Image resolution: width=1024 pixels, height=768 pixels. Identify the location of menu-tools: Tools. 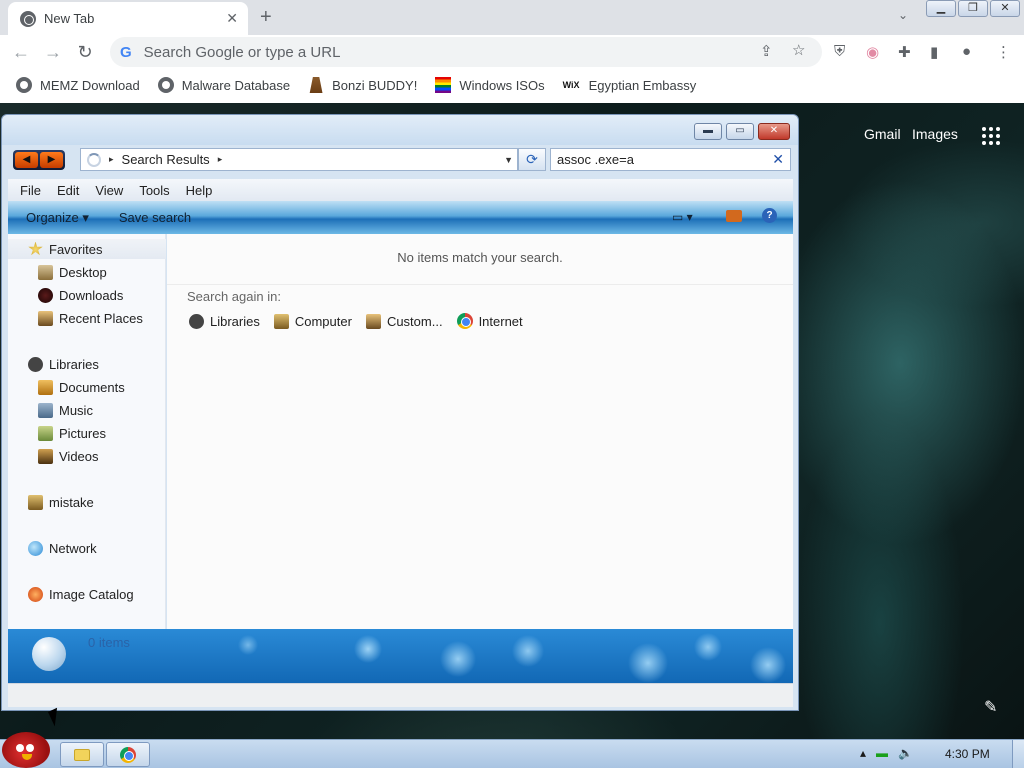
(154, 190).